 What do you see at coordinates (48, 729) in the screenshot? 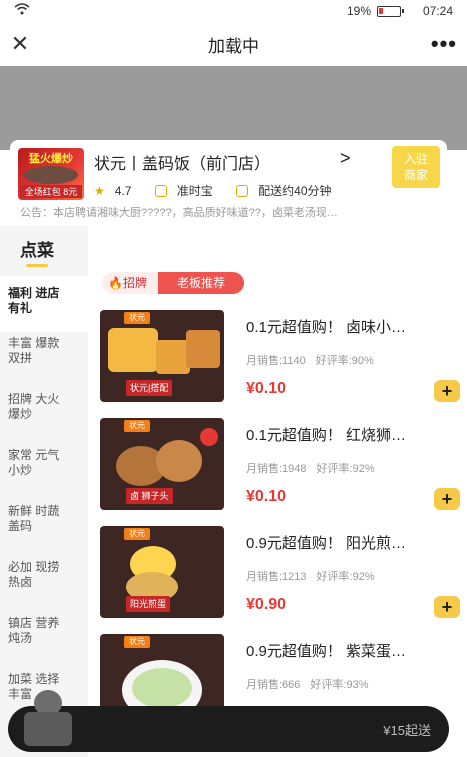
I see `cart-icon-box` at bounding box center [48, 729].